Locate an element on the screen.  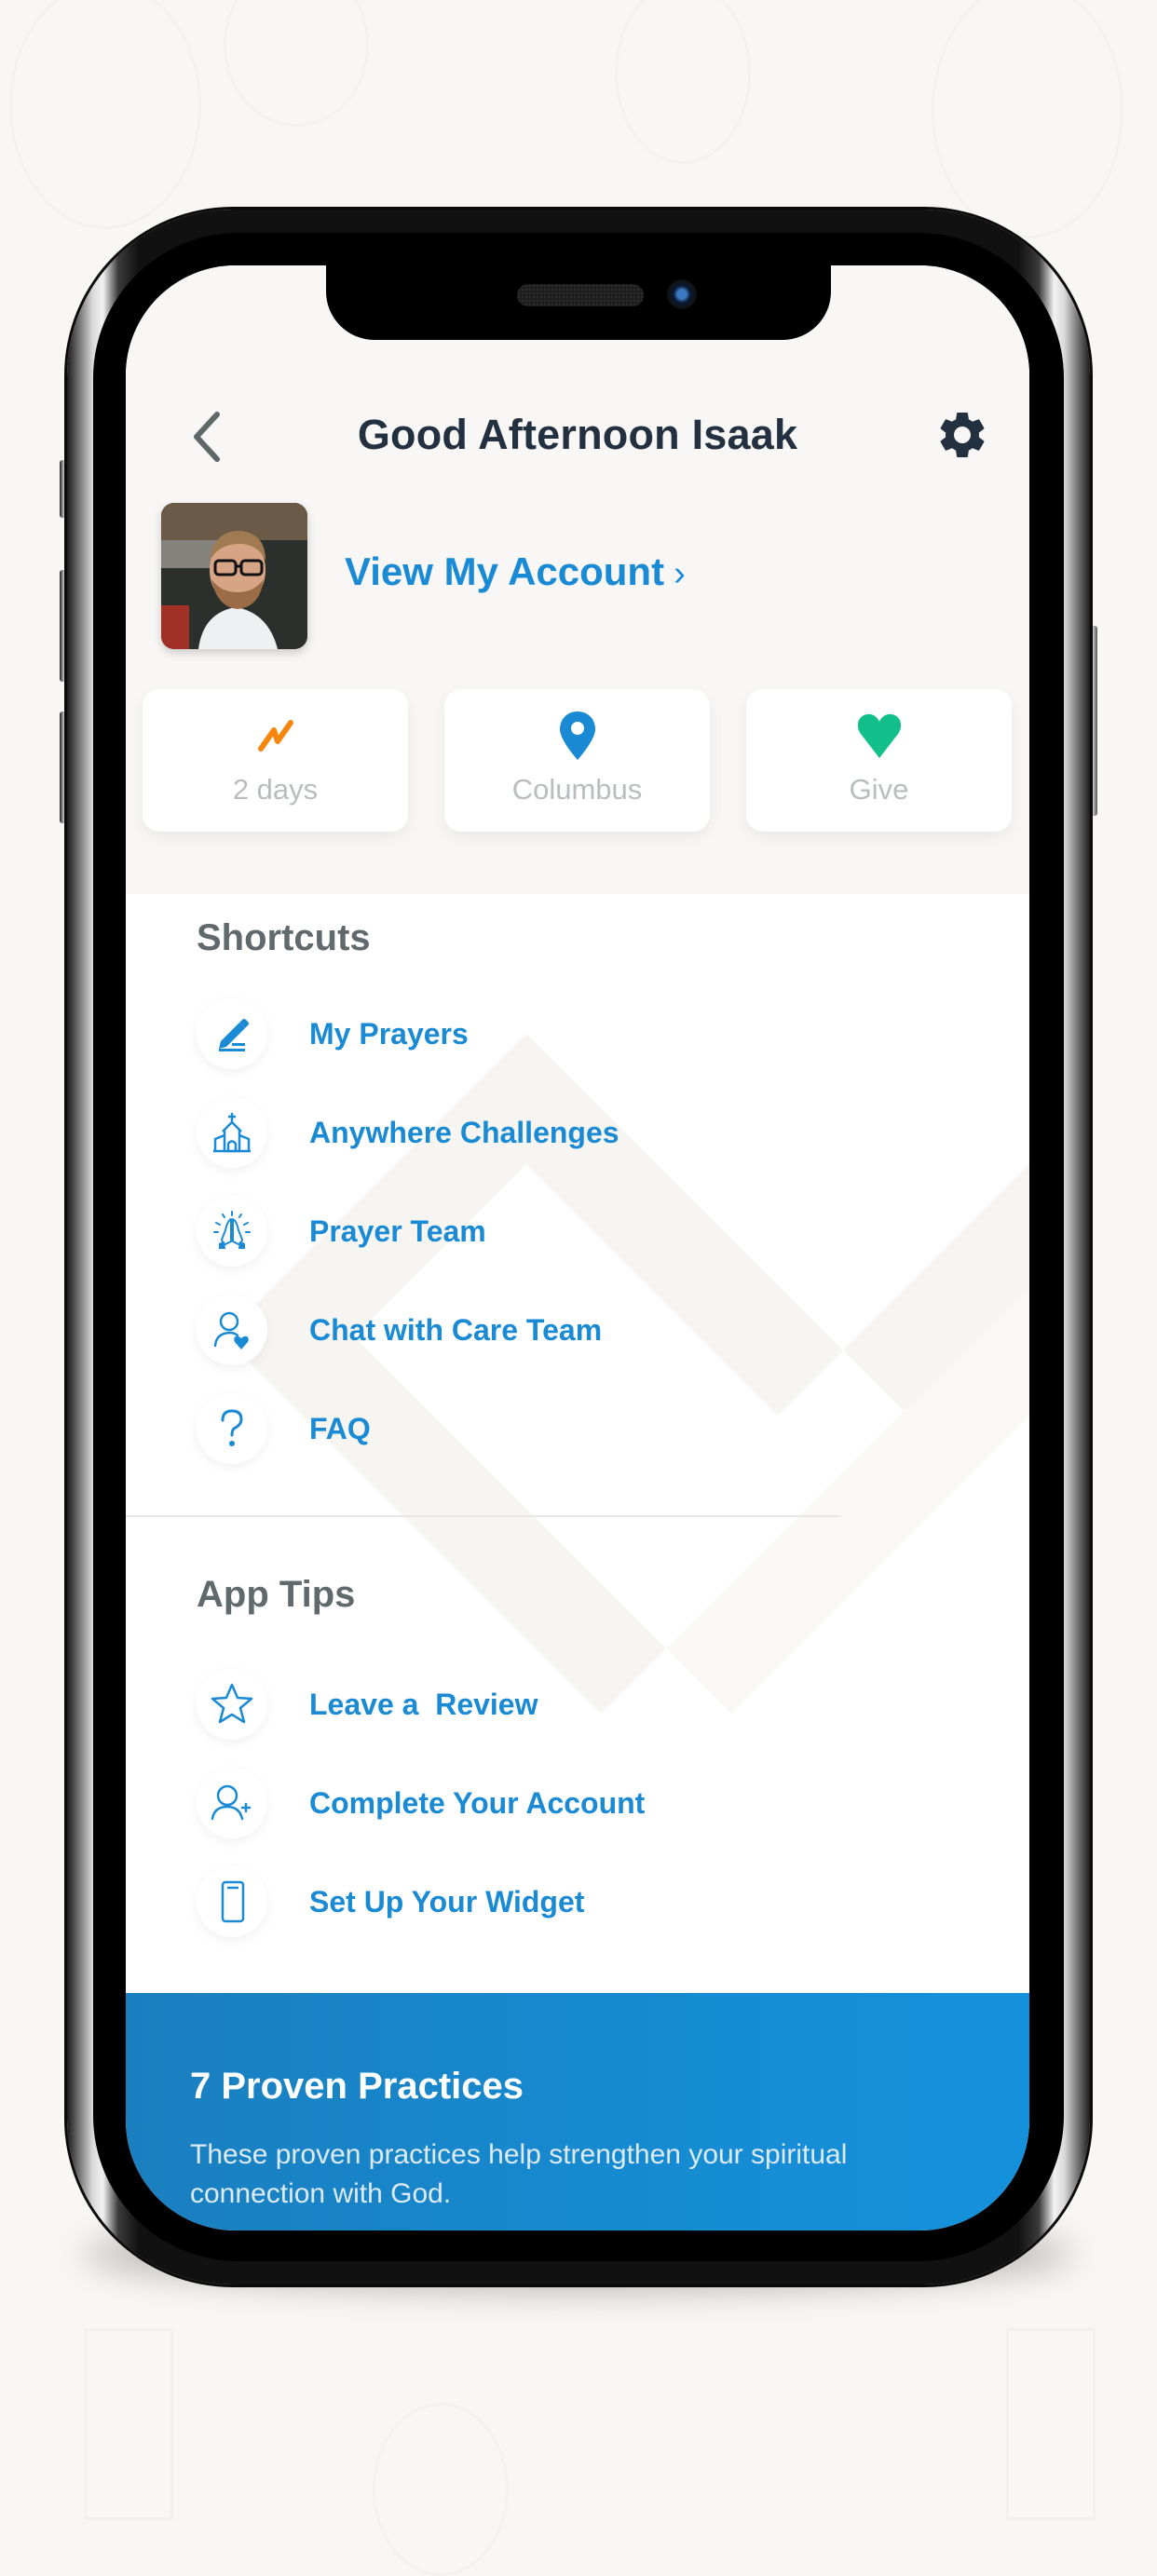
banner-title: 7 Proven Practices is located at coordinates (357, 2086).